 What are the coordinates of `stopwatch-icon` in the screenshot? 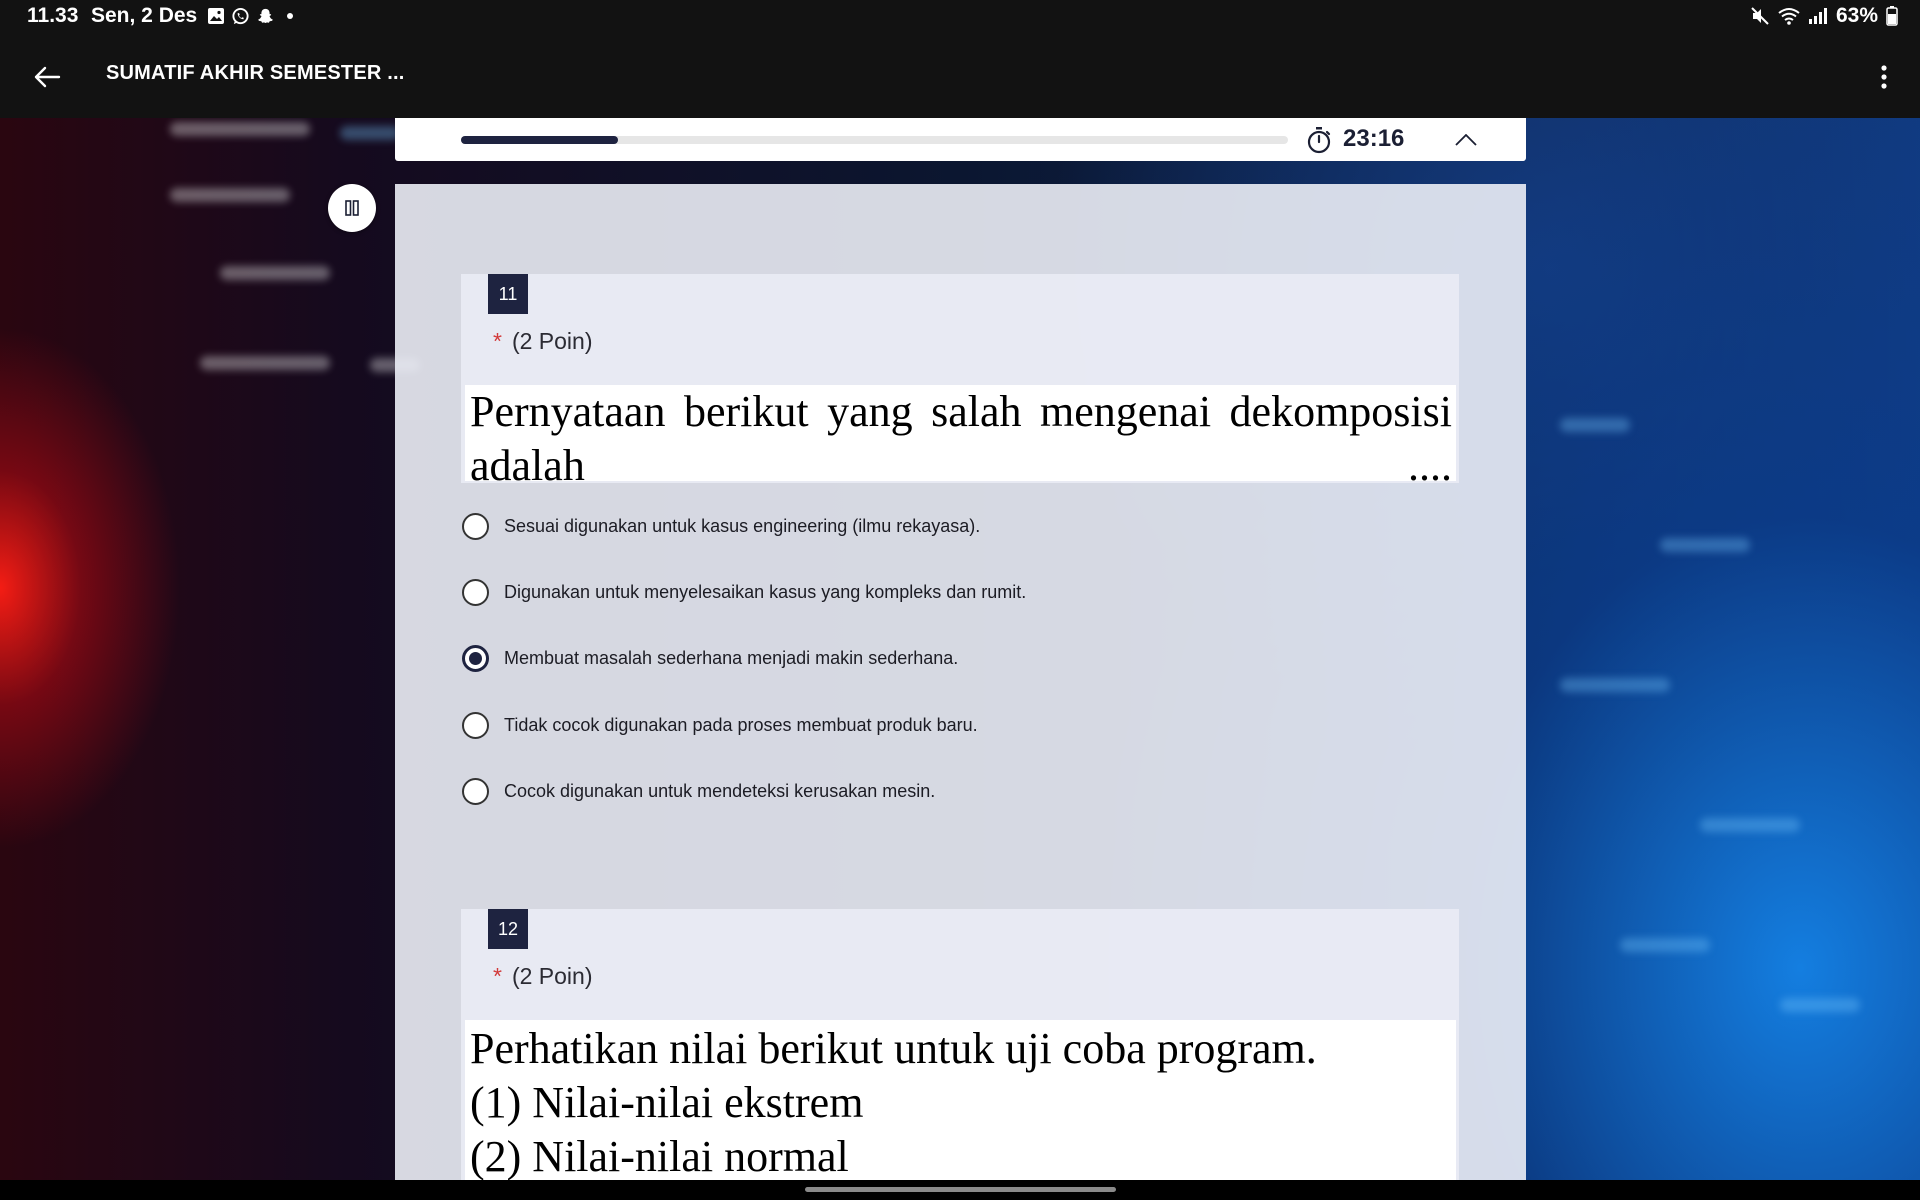 It's located at (1319, 140).